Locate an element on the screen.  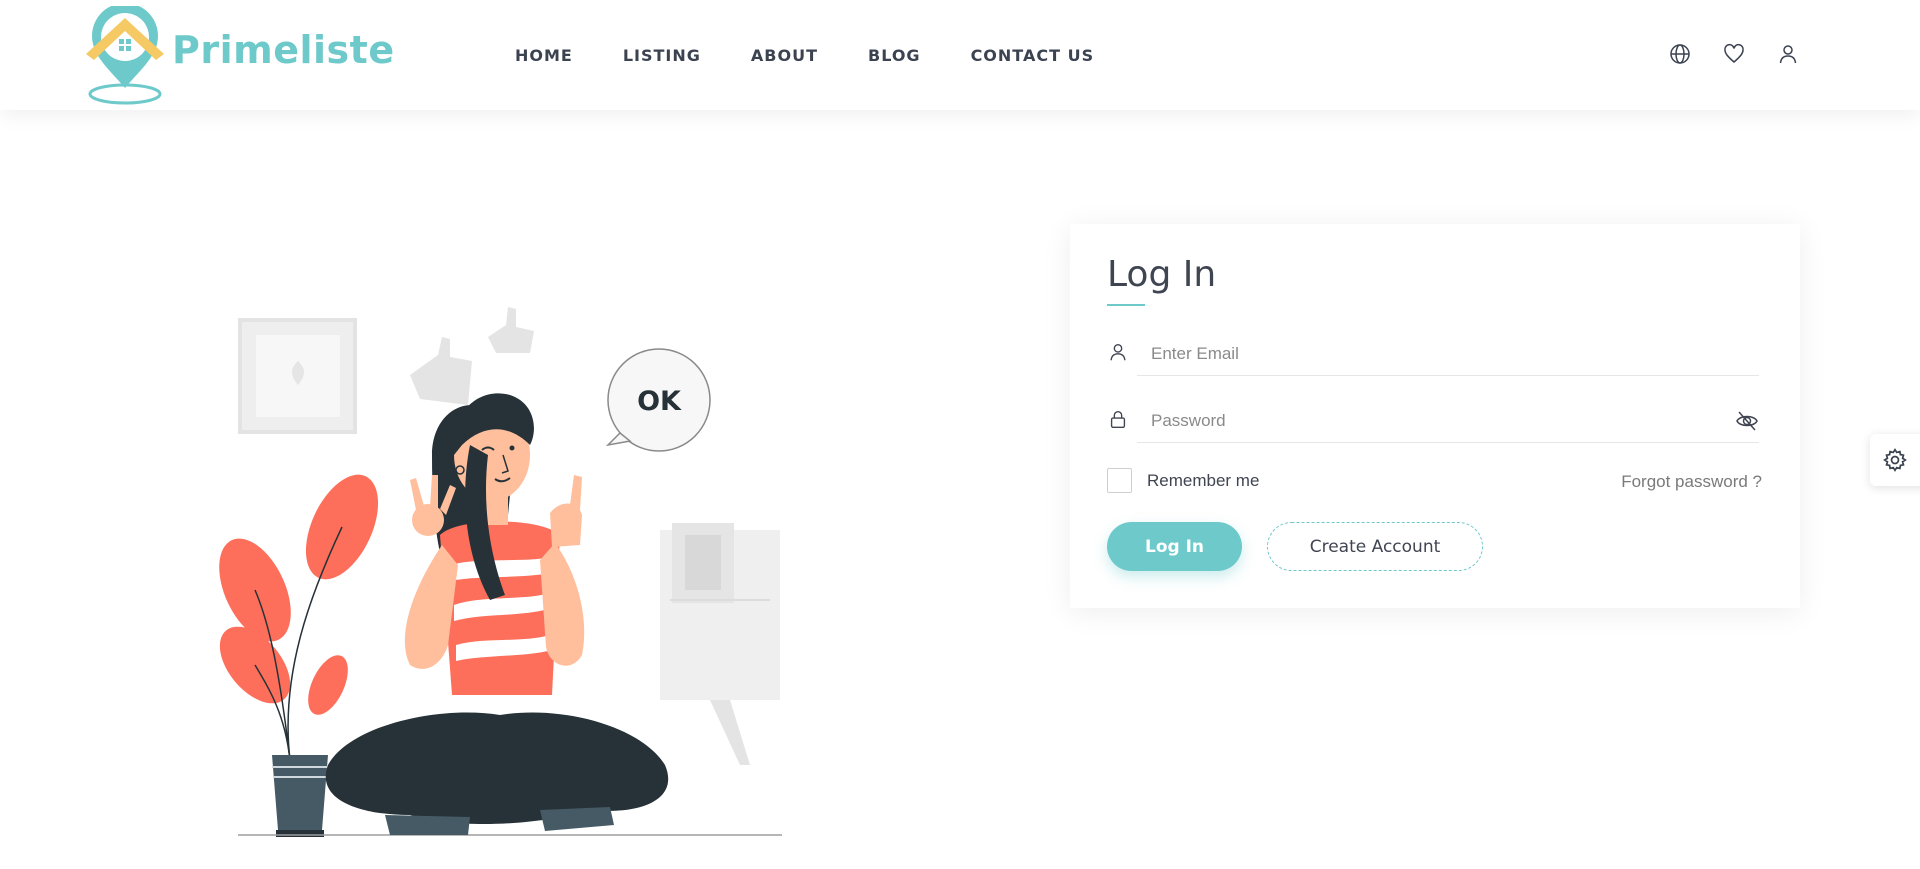
email-field-row is located at coordinates (1433, 354).